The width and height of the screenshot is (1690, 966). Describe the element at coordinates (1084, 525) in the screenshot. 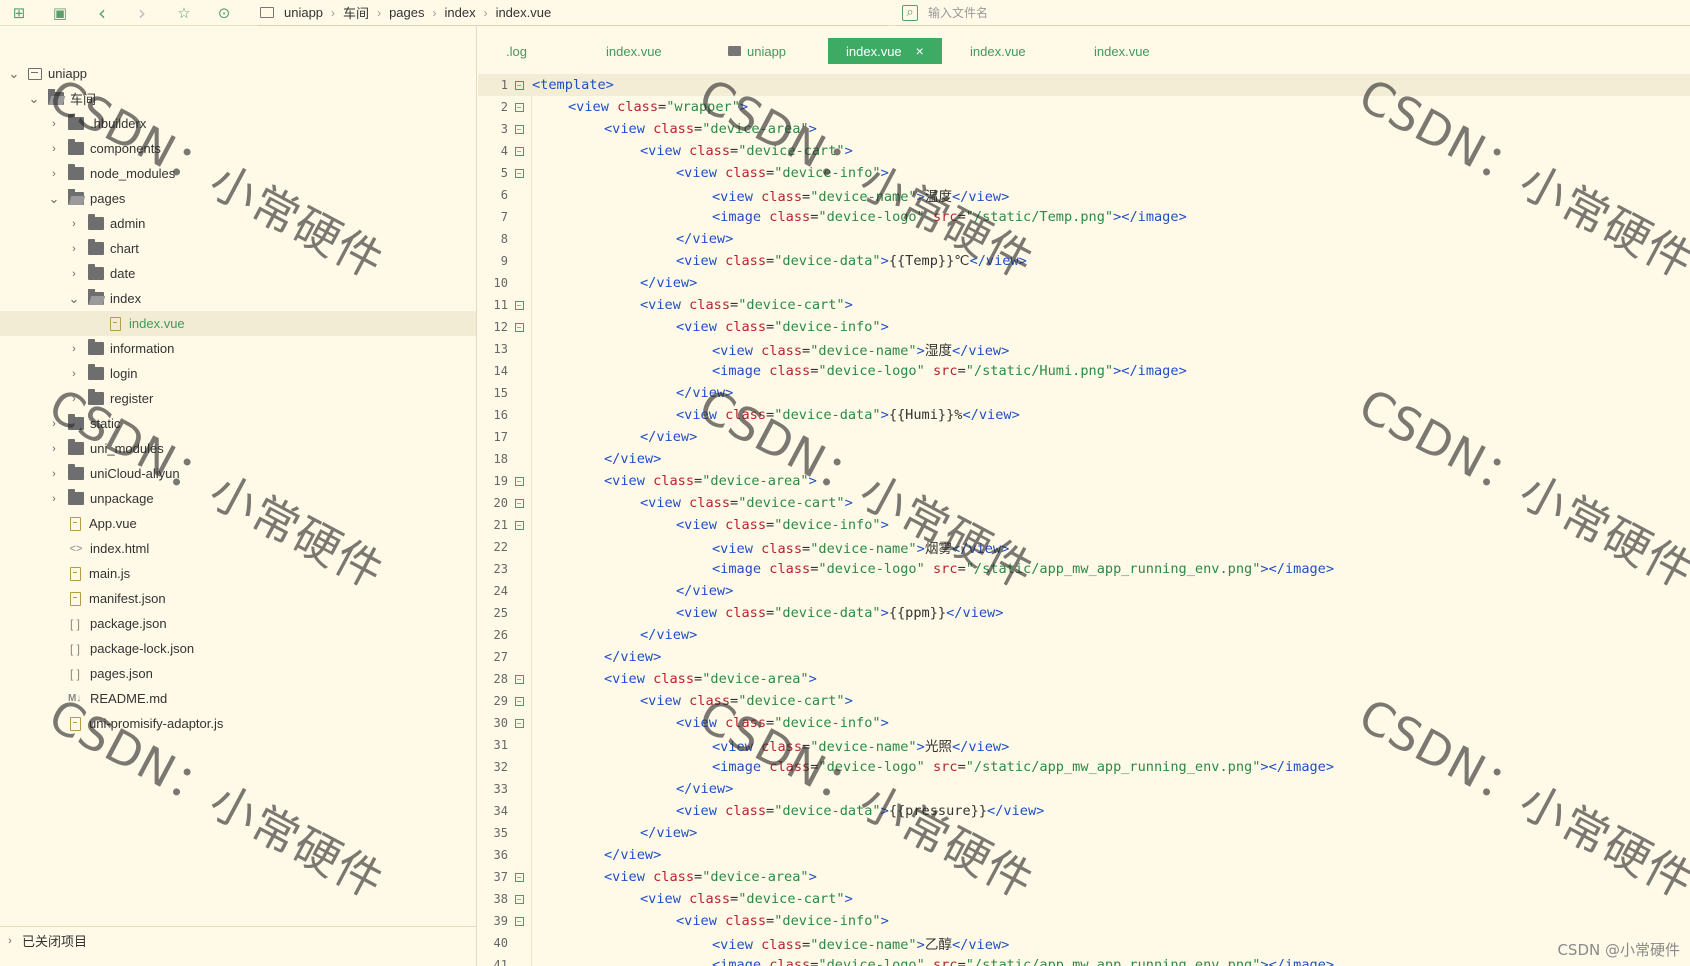

I see `code-line: 21− <view class="device-info">` at that location.